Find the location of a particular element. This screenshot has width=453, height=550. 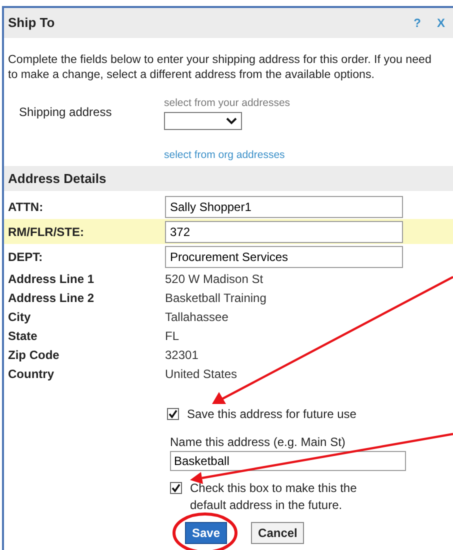

field-label: ATTN: is located at coordinates (26, 207).